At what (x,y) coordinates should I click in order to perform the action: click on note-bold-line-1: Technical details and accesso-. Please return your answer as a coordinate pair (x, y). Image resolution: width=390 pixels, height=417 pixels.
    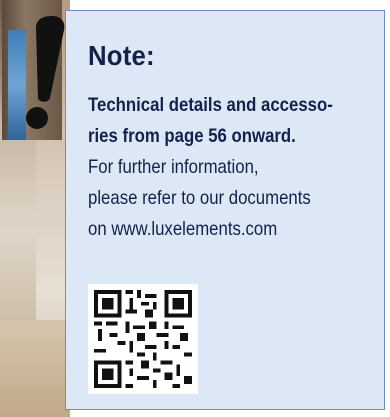
    Looking at the image, I should click on (210, 105).